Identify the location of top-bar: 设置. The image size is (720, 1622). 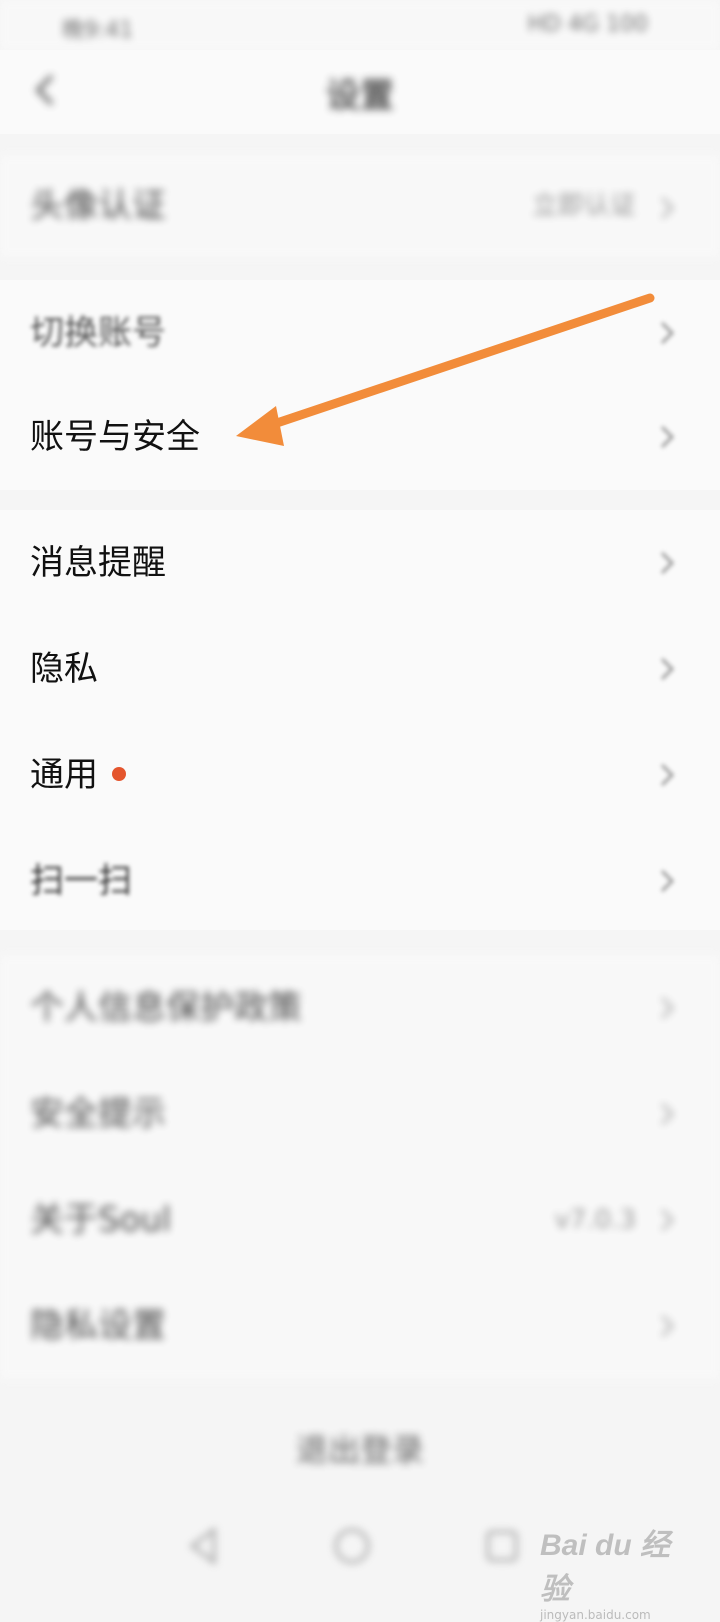
(360, 92).